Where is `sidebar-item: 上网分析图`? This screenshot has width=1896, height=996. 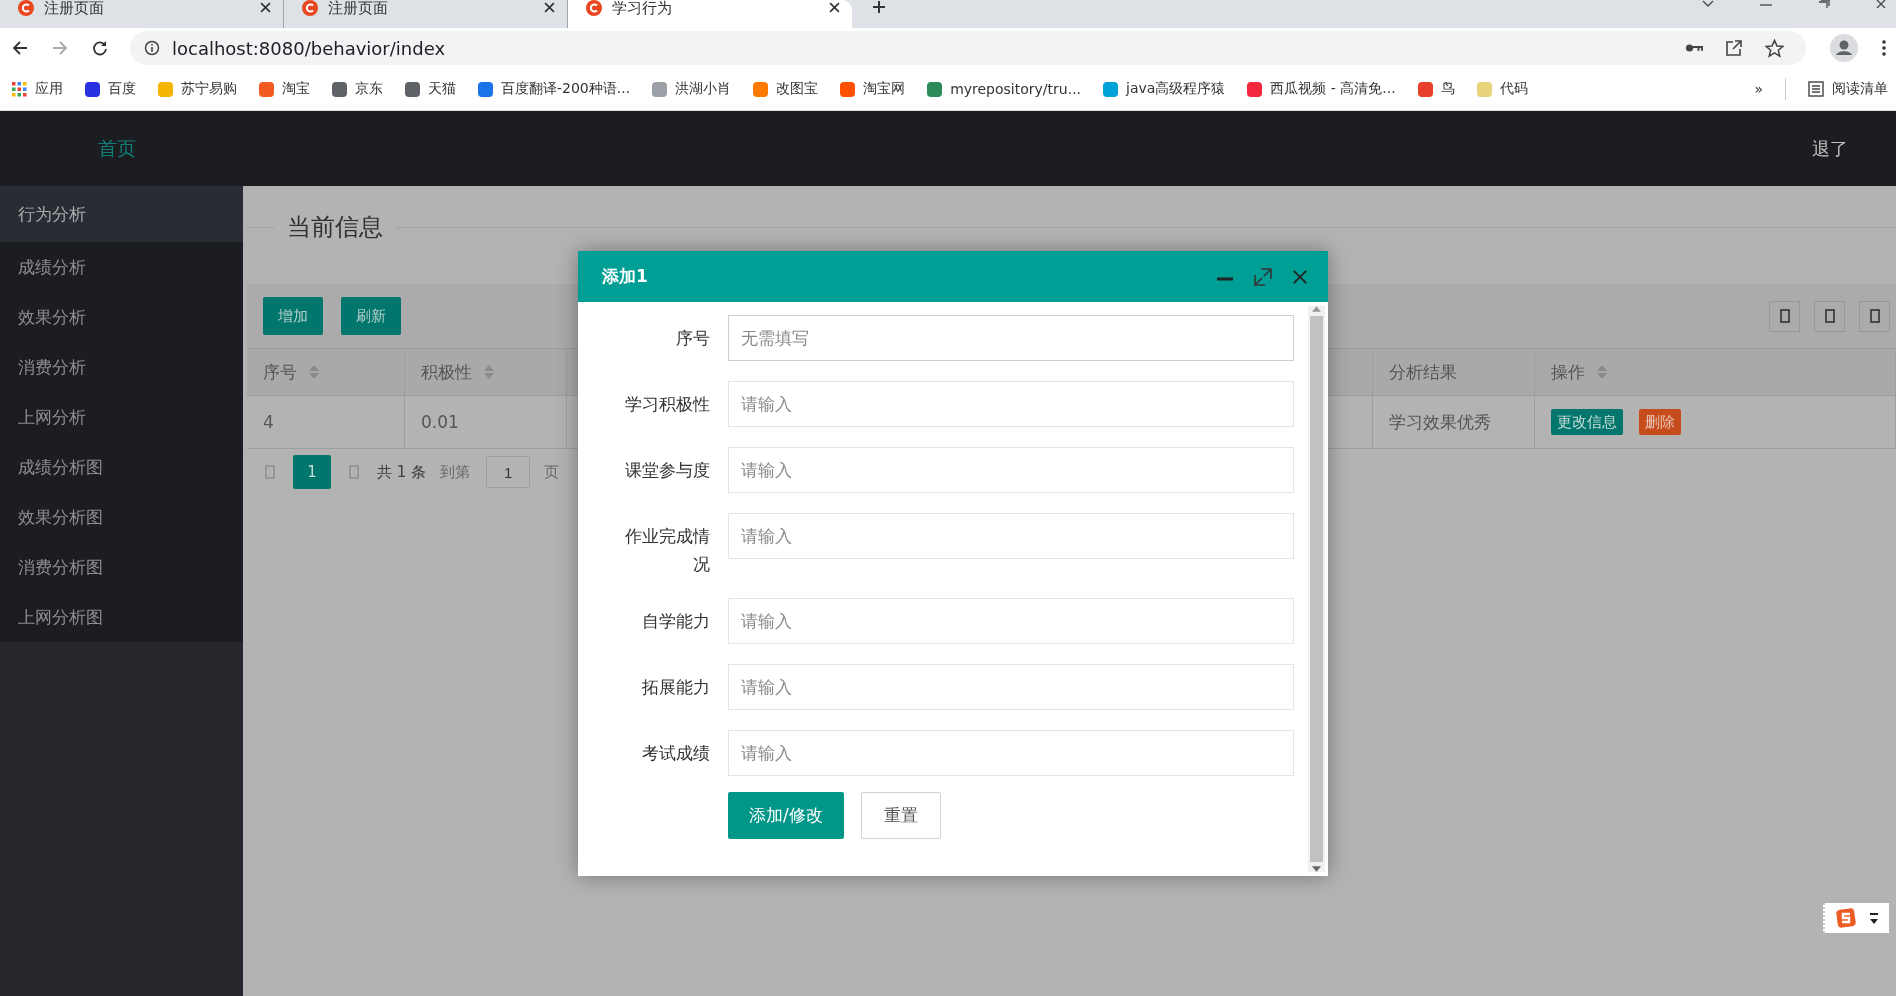
sidebar-item: 上网分析图 is located at coordinates (121, 617).